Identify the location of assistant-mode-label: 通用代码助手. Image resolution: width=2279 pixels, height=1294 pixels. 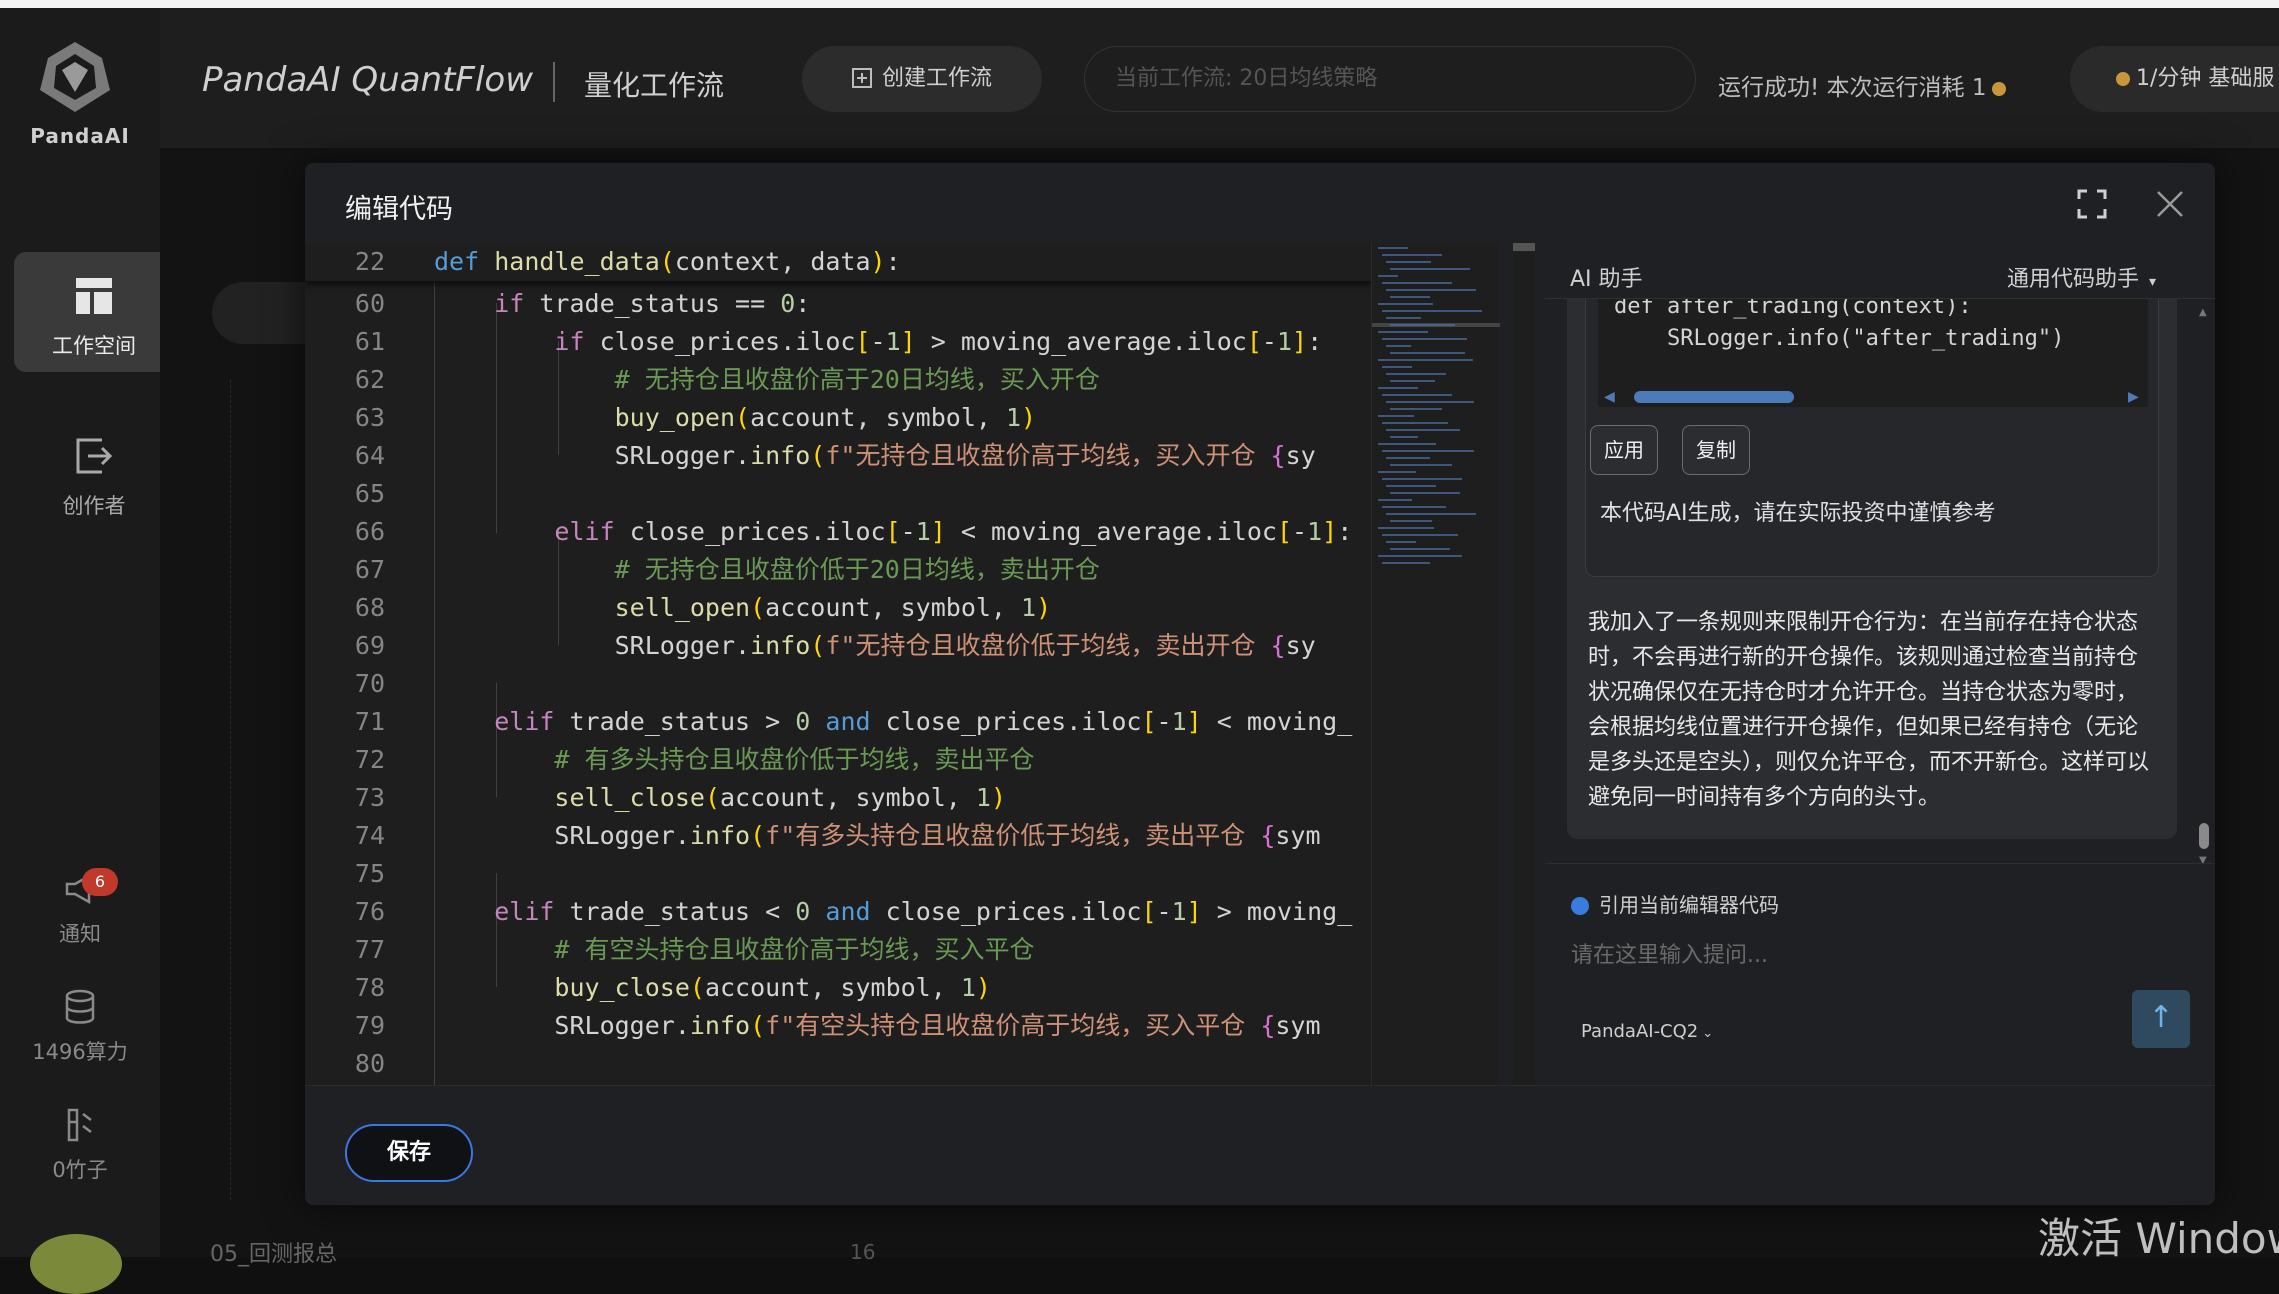
(2073, 279).